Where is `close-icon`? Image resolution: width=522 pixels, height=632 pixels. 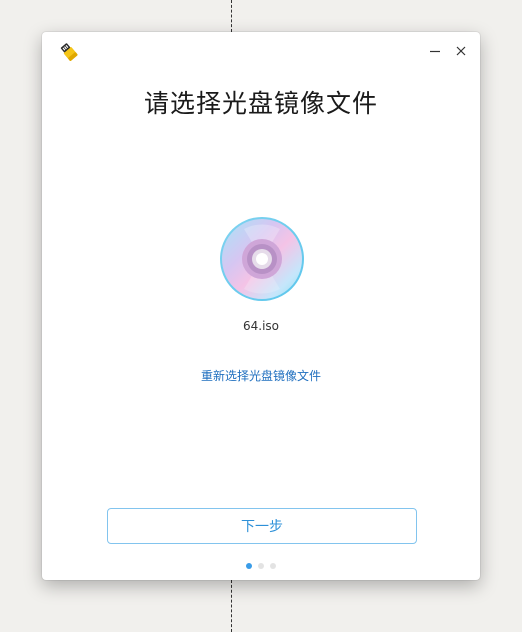
close-icon is located at coordinates (461, 51).